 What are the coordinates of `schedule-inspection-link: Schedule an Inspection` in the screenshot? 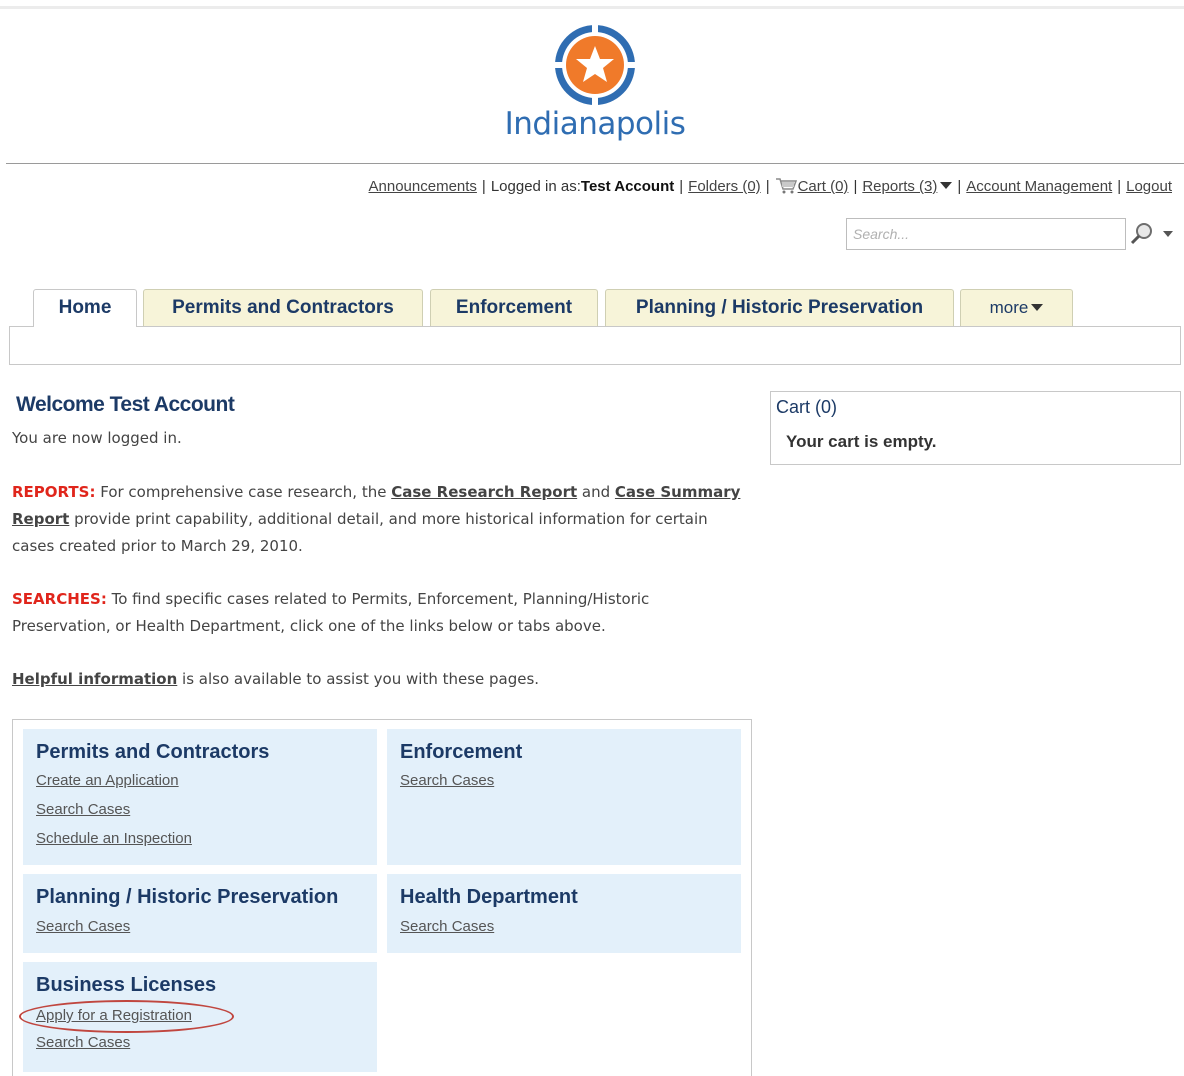 It's located at (114, 838).